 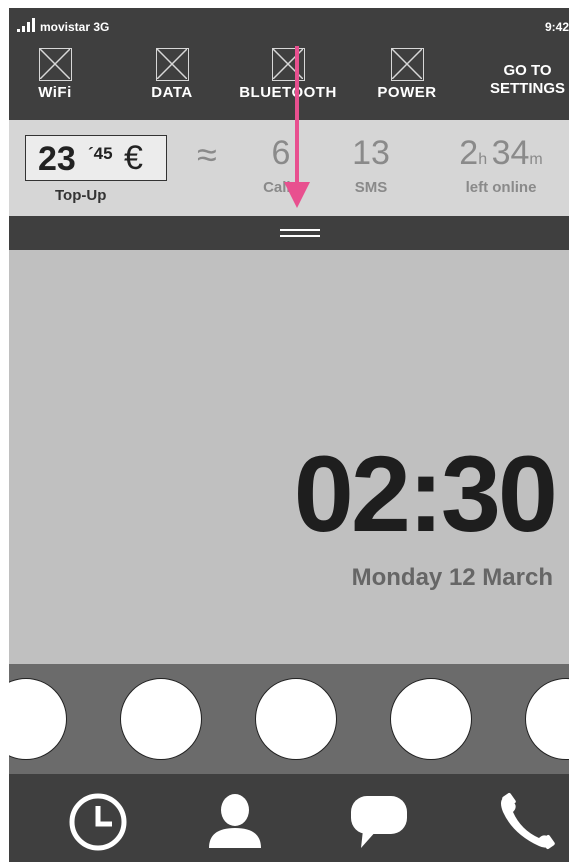 I want to click on handle-line-top, so click(x=300, y=230).